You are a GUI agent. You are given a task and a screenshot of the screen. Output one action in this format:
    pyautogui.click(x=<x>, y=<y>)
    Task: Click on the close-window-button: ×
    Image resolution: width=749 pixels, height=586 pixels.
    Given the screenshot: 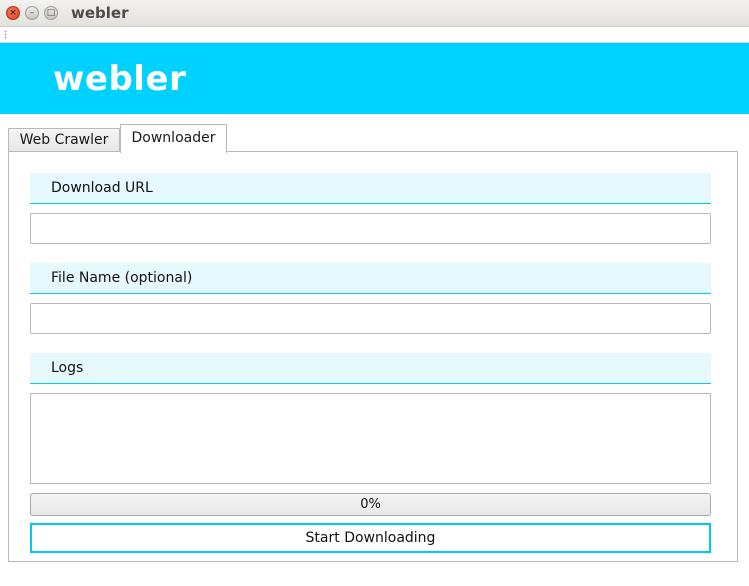 What is the action you would take?
    pyautogui.click(x=13, y=13)
    